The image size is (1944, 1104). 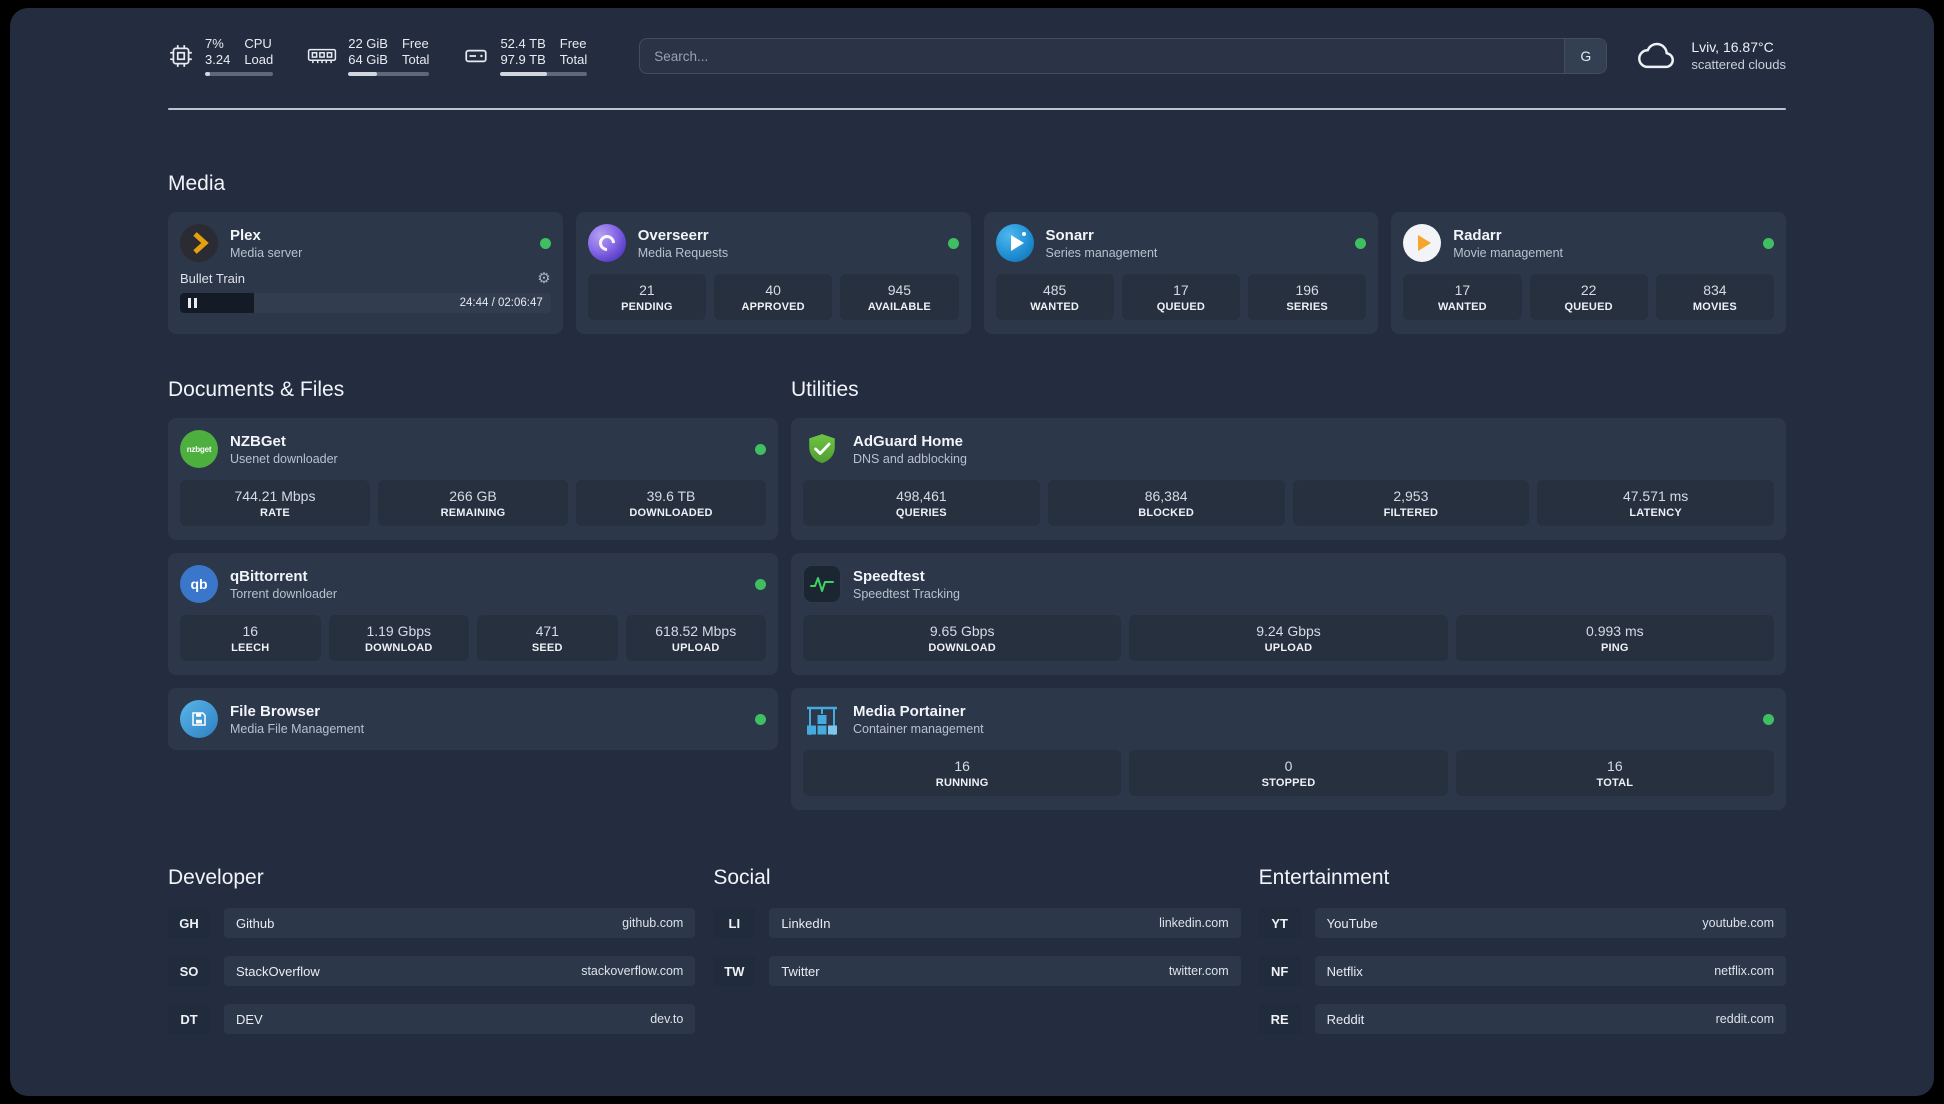 I want to click on bookmark-name: Twitter, so click(x=800, y=971).